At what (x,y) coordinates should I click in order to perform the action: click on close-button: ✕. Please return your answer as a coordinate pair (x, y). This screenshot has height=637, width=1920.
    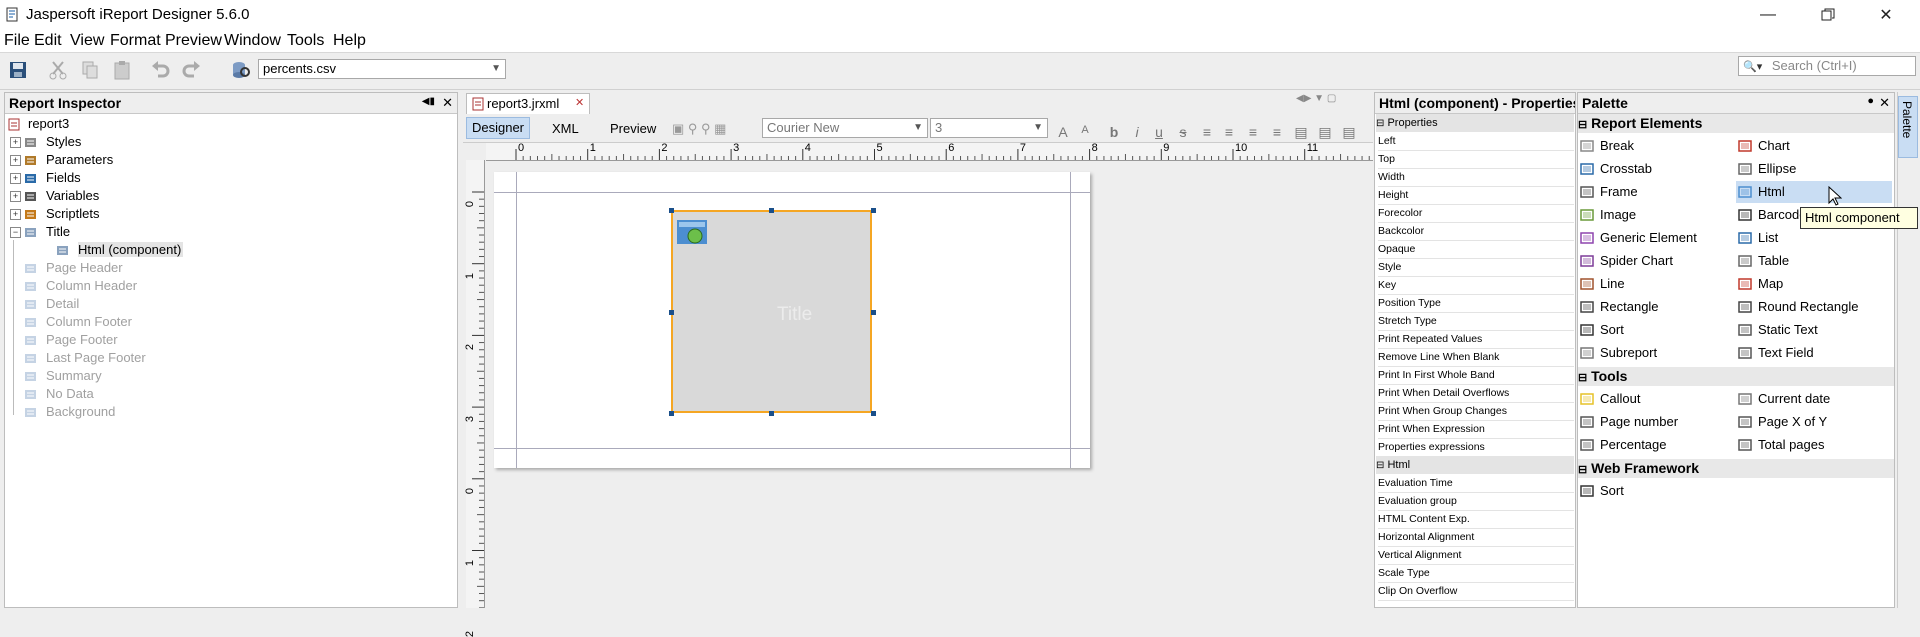
    Looking at the image, I should click on (1886, 15).